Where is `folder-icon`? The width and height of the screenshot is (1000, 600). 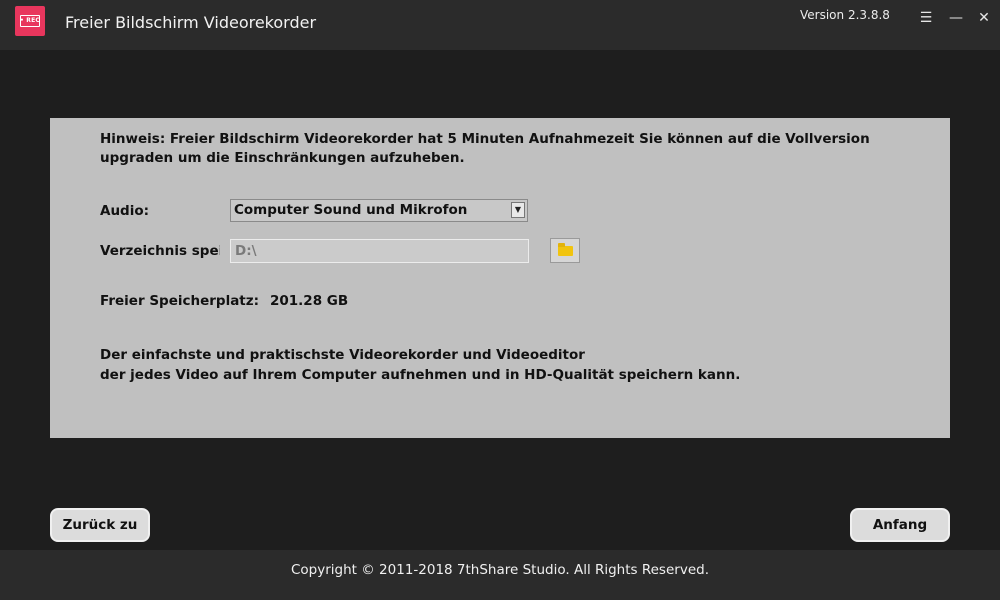
folder-icon is located at coordinates (565, 249).